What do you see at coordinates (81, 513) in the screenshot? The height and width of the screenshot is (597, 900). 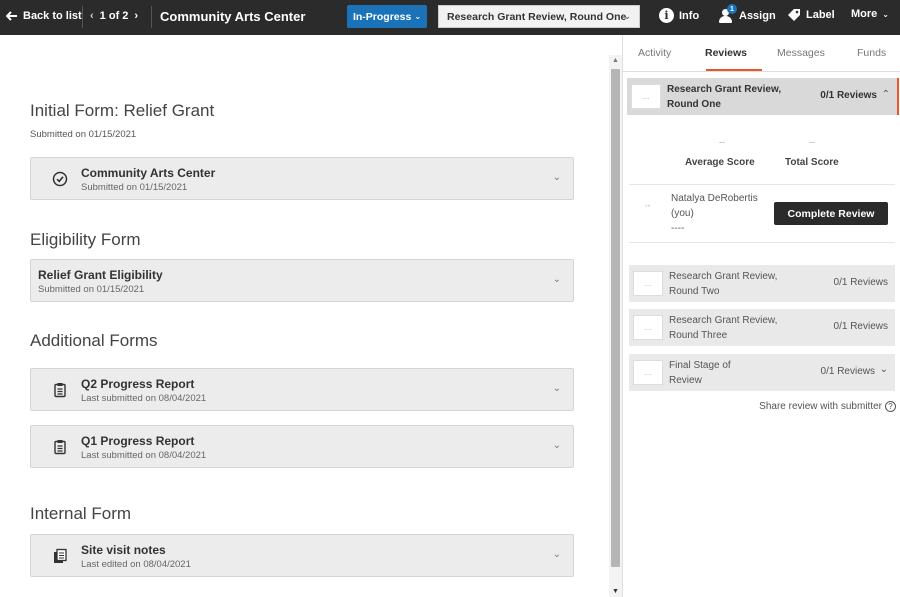 I see `internal-form-heading: Internal Form` at bounding box center [81, 513].